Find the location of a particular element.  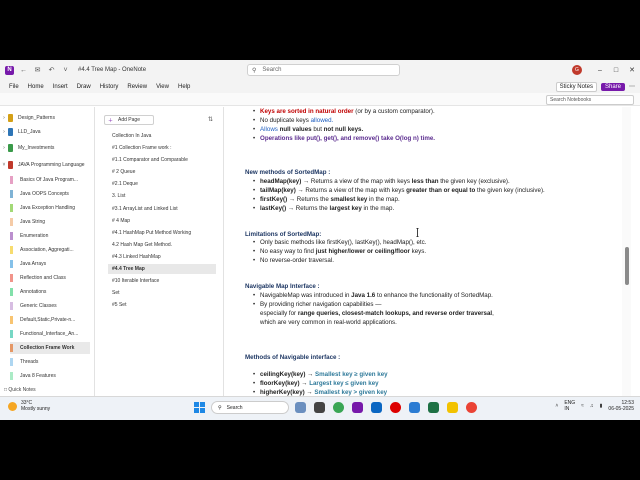

menu-home: Home is located at coordinates (36, 87).